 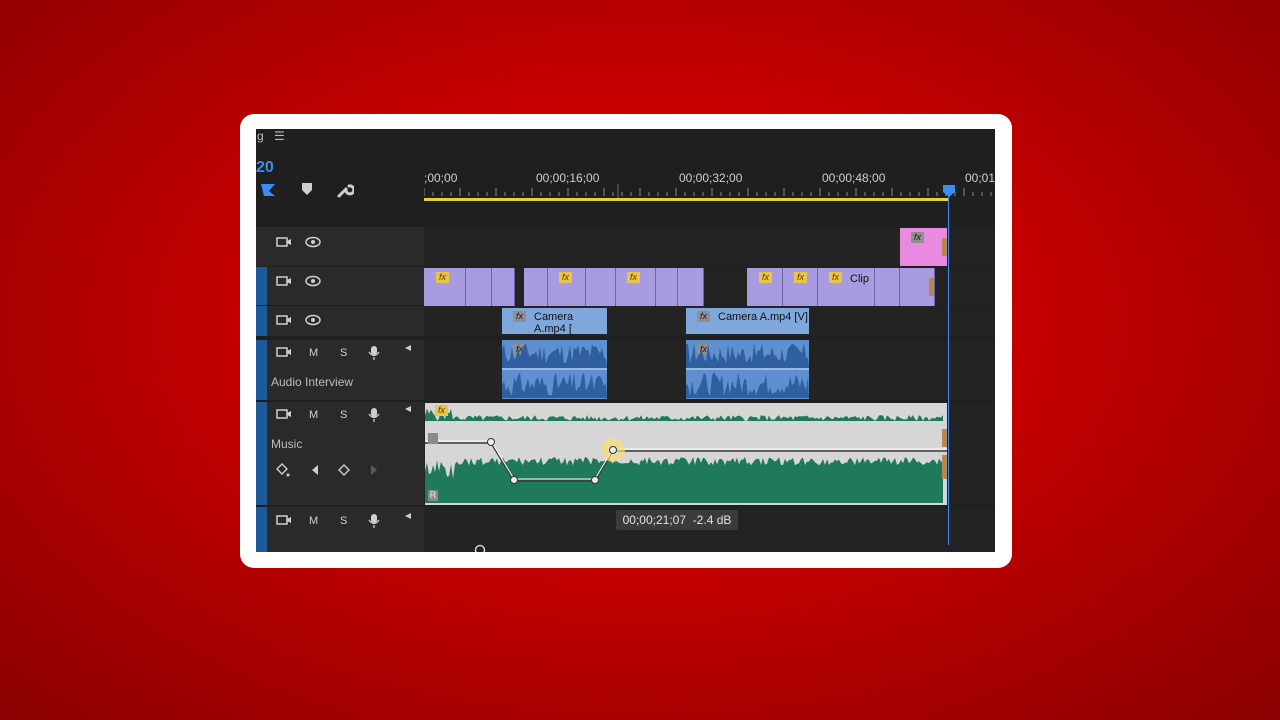 What do you see at coordinates (859, 279) in the screenshot?
I see `clip-name: Clip` at bounding box center [859, 279].